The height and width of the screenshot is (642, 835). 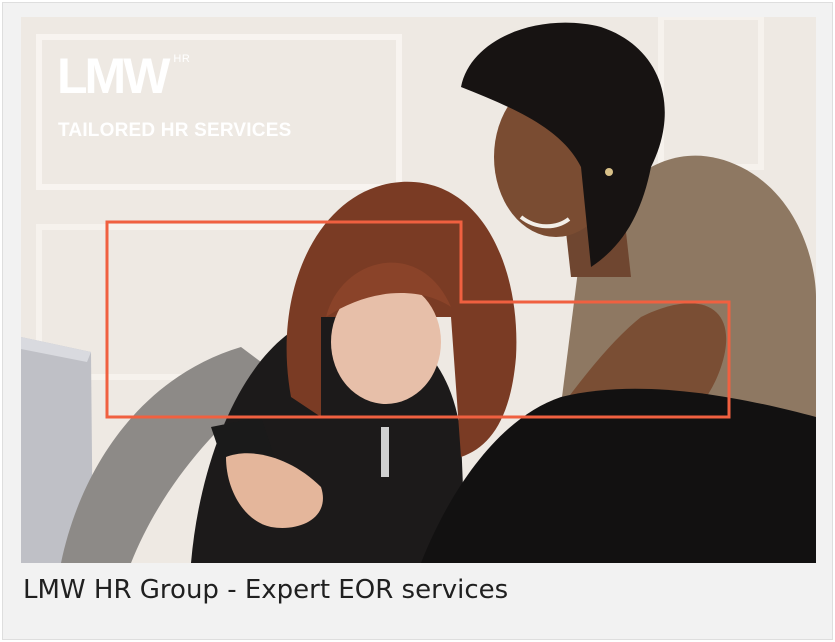 I want to click on brand-tagline: TAILORED HR SERVICES, so click(x=175, y=130).